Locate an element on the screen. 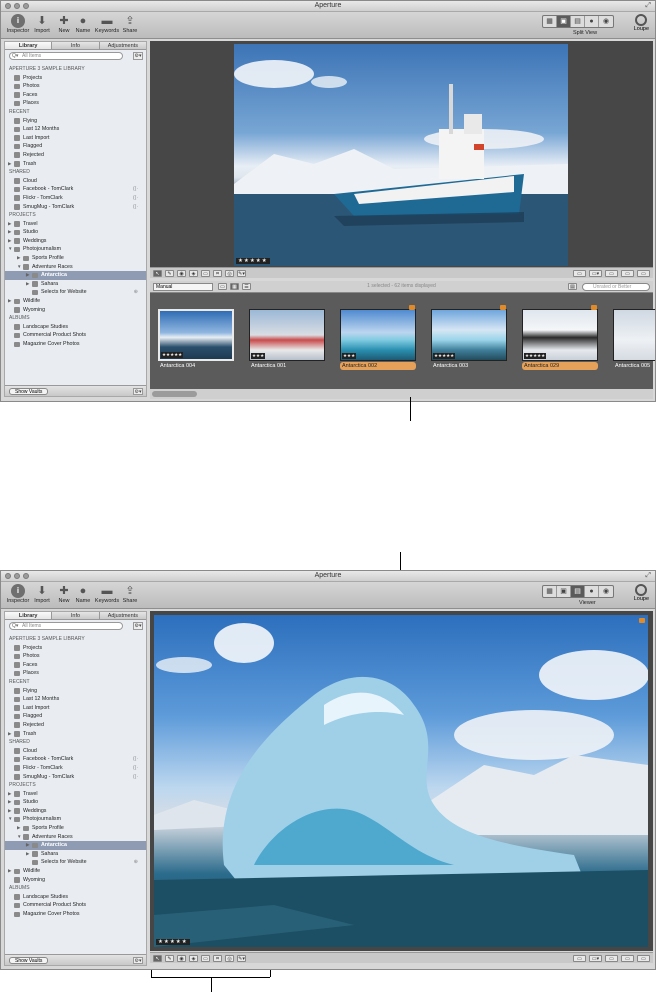  adjustment-tool-icon: ✎ is located at coordinates (169, 273).